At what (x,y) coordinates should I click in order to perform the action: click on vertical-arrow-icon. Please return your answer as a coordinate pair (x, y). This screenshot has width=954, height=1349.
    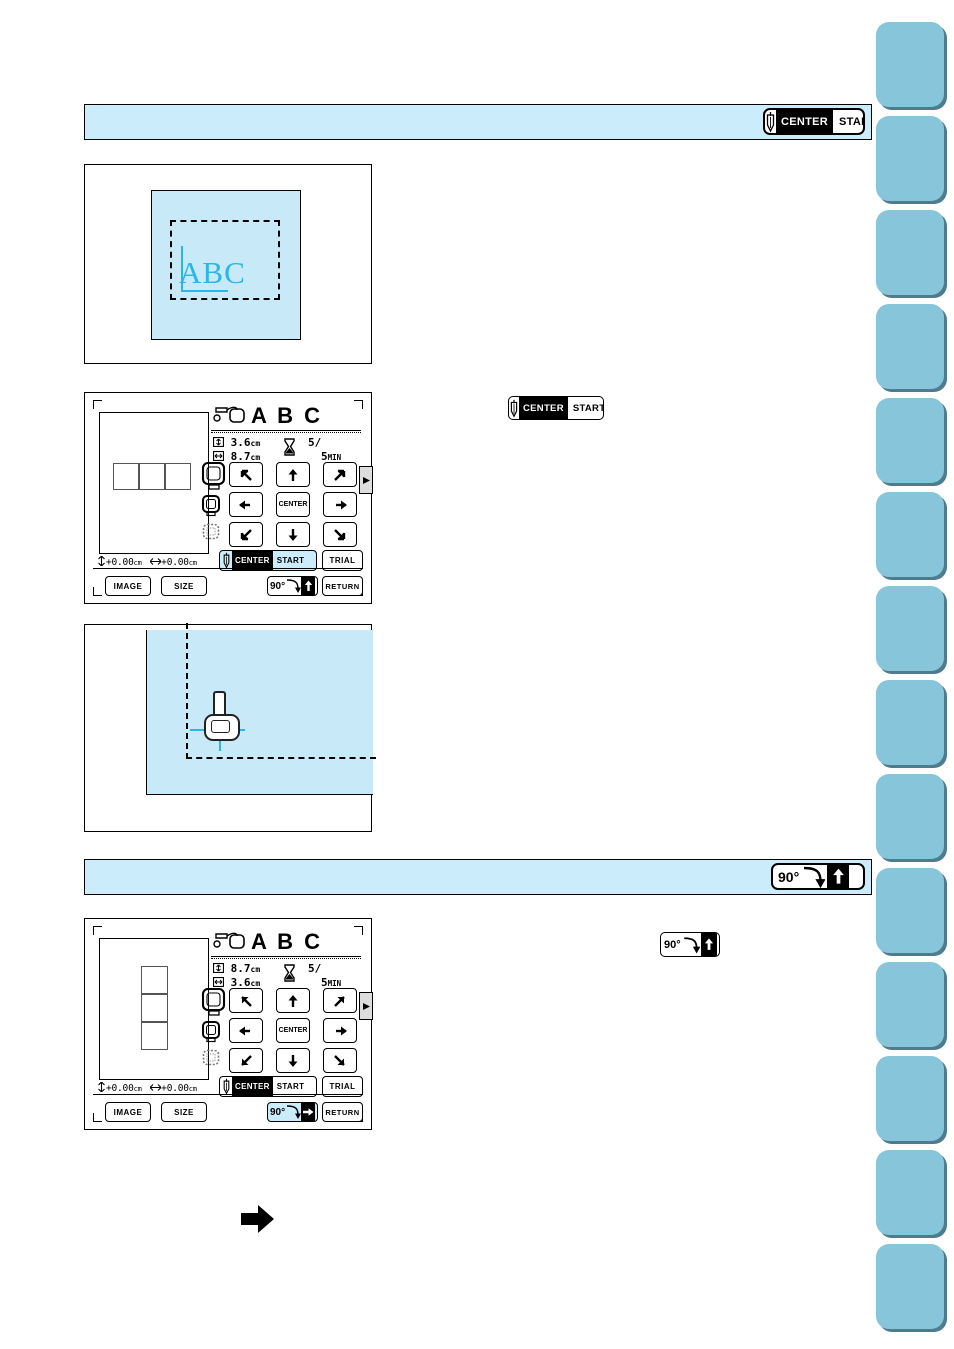
    Looking at the image, I should click on (101, 1087).